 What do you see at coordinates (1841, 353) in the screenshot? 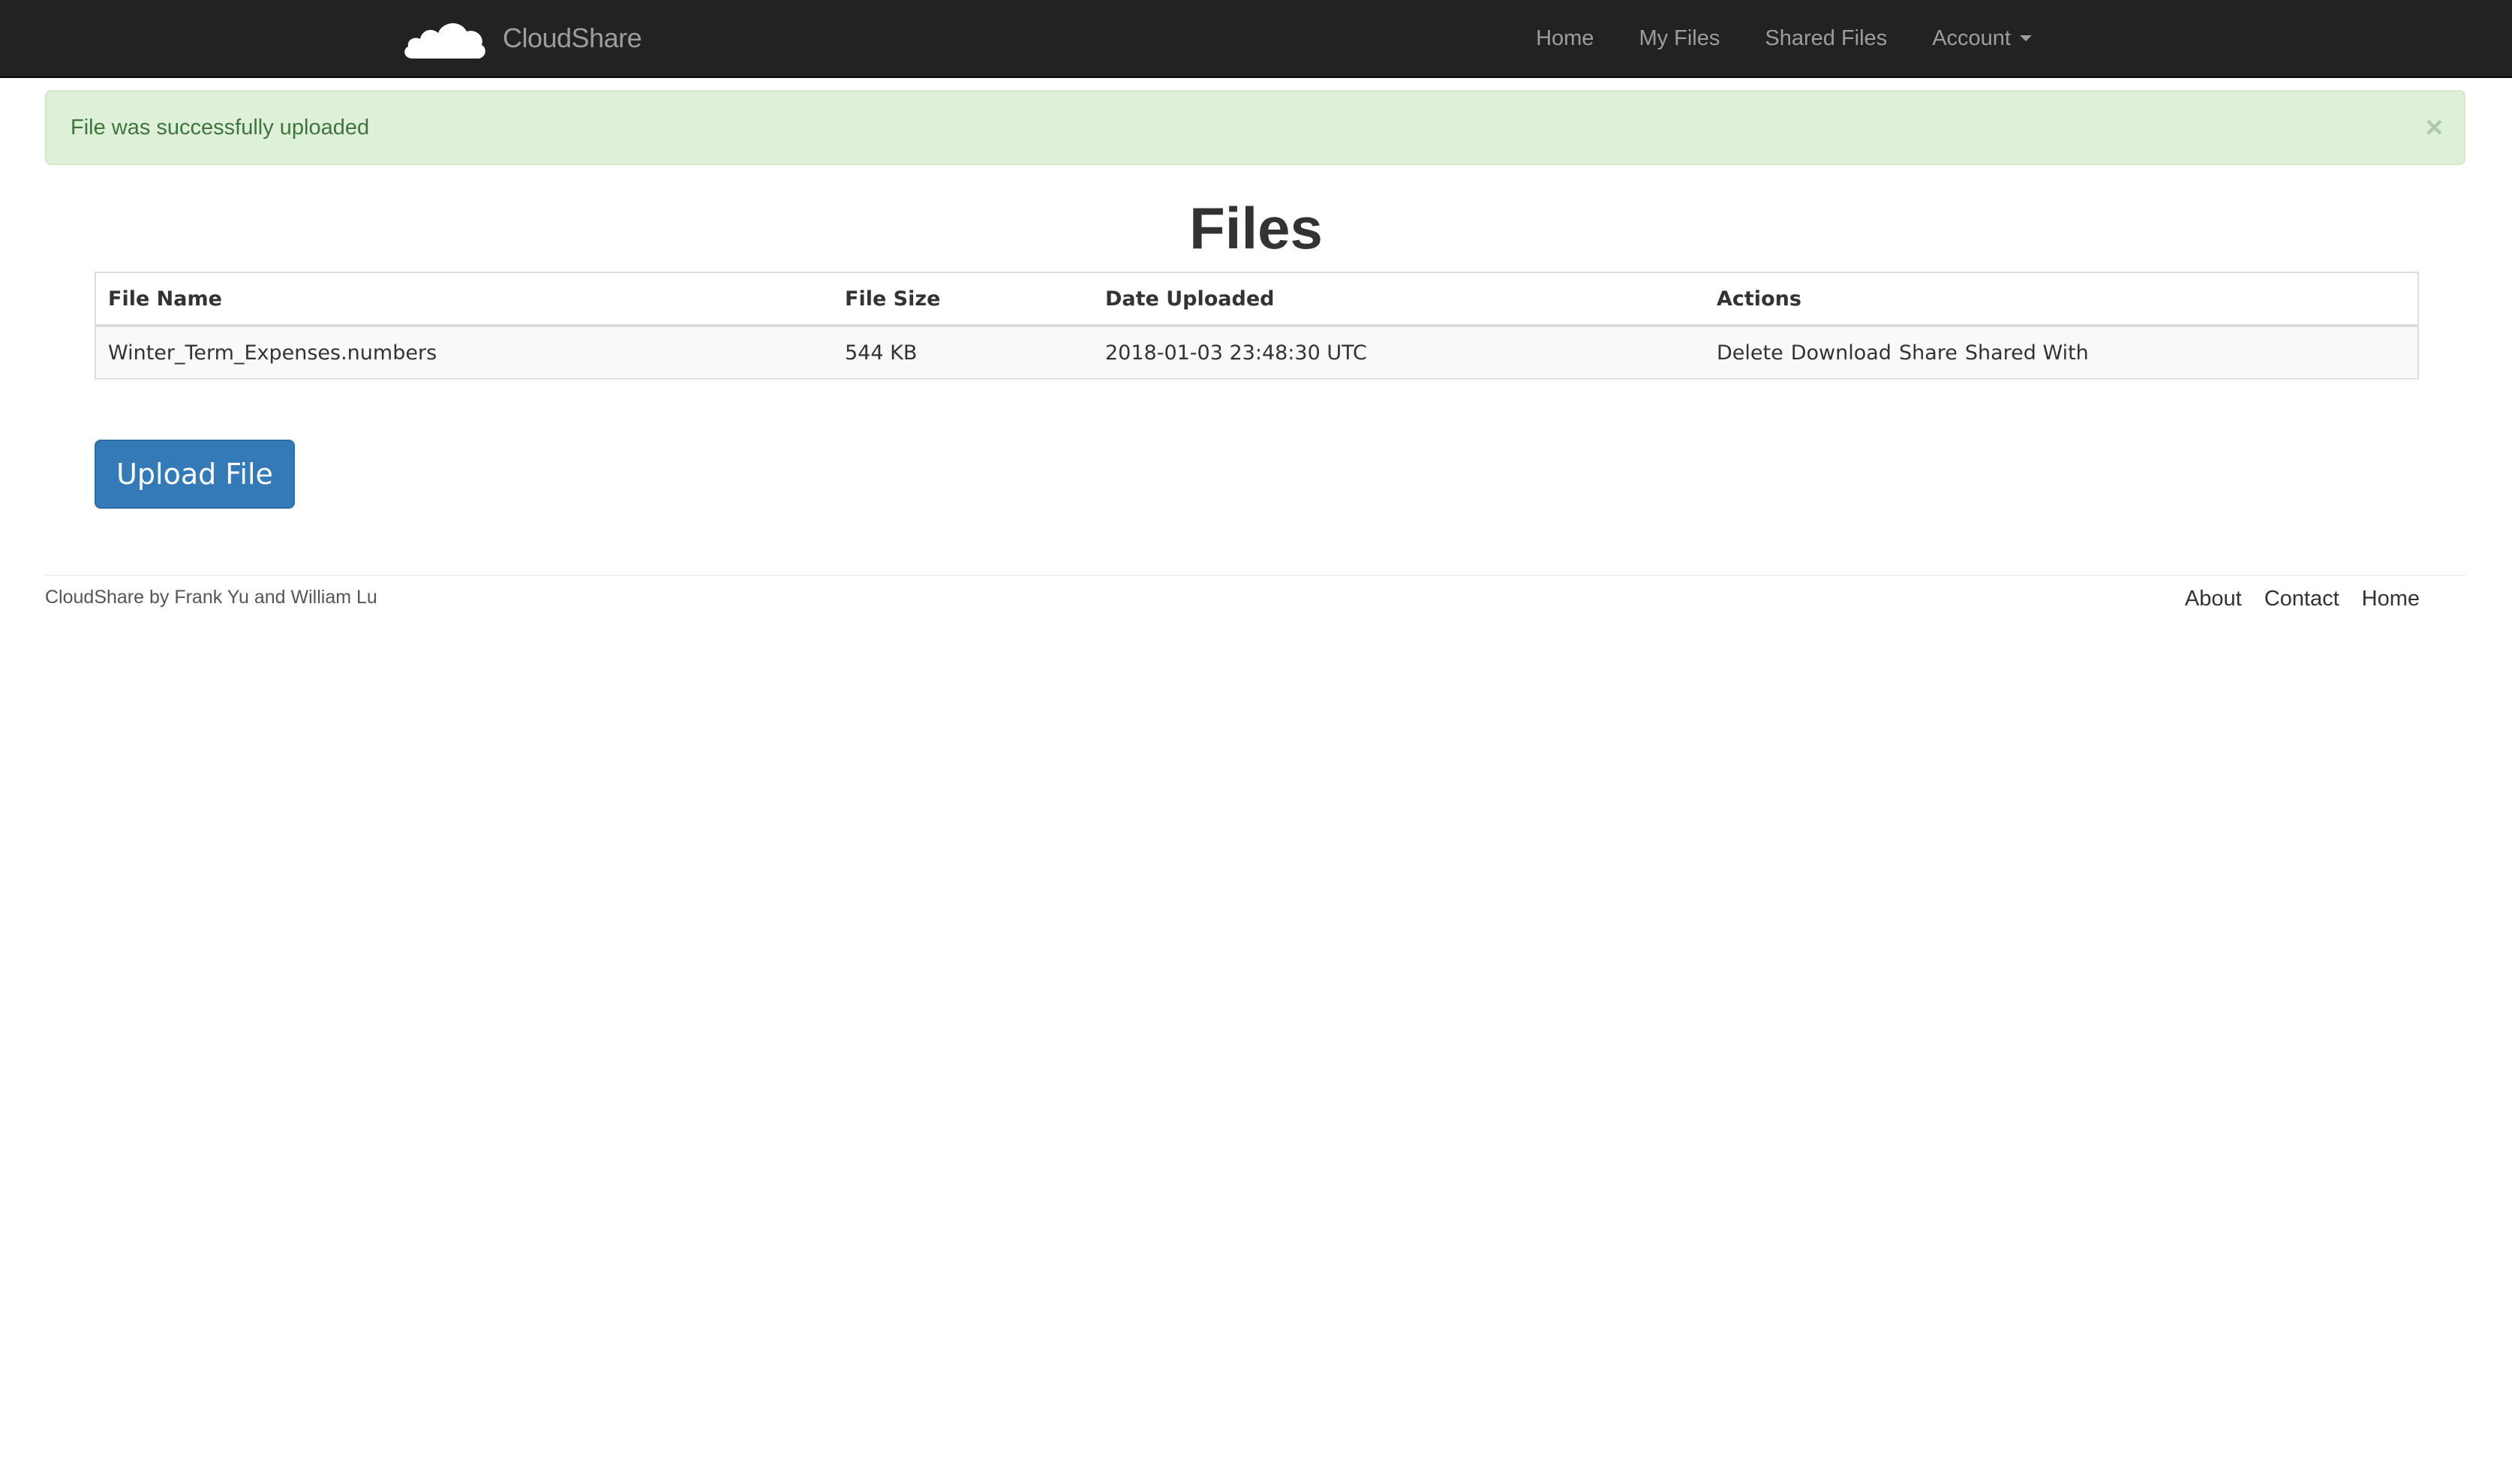
I see `download-link: Download` at bounding box center [1841, 353].